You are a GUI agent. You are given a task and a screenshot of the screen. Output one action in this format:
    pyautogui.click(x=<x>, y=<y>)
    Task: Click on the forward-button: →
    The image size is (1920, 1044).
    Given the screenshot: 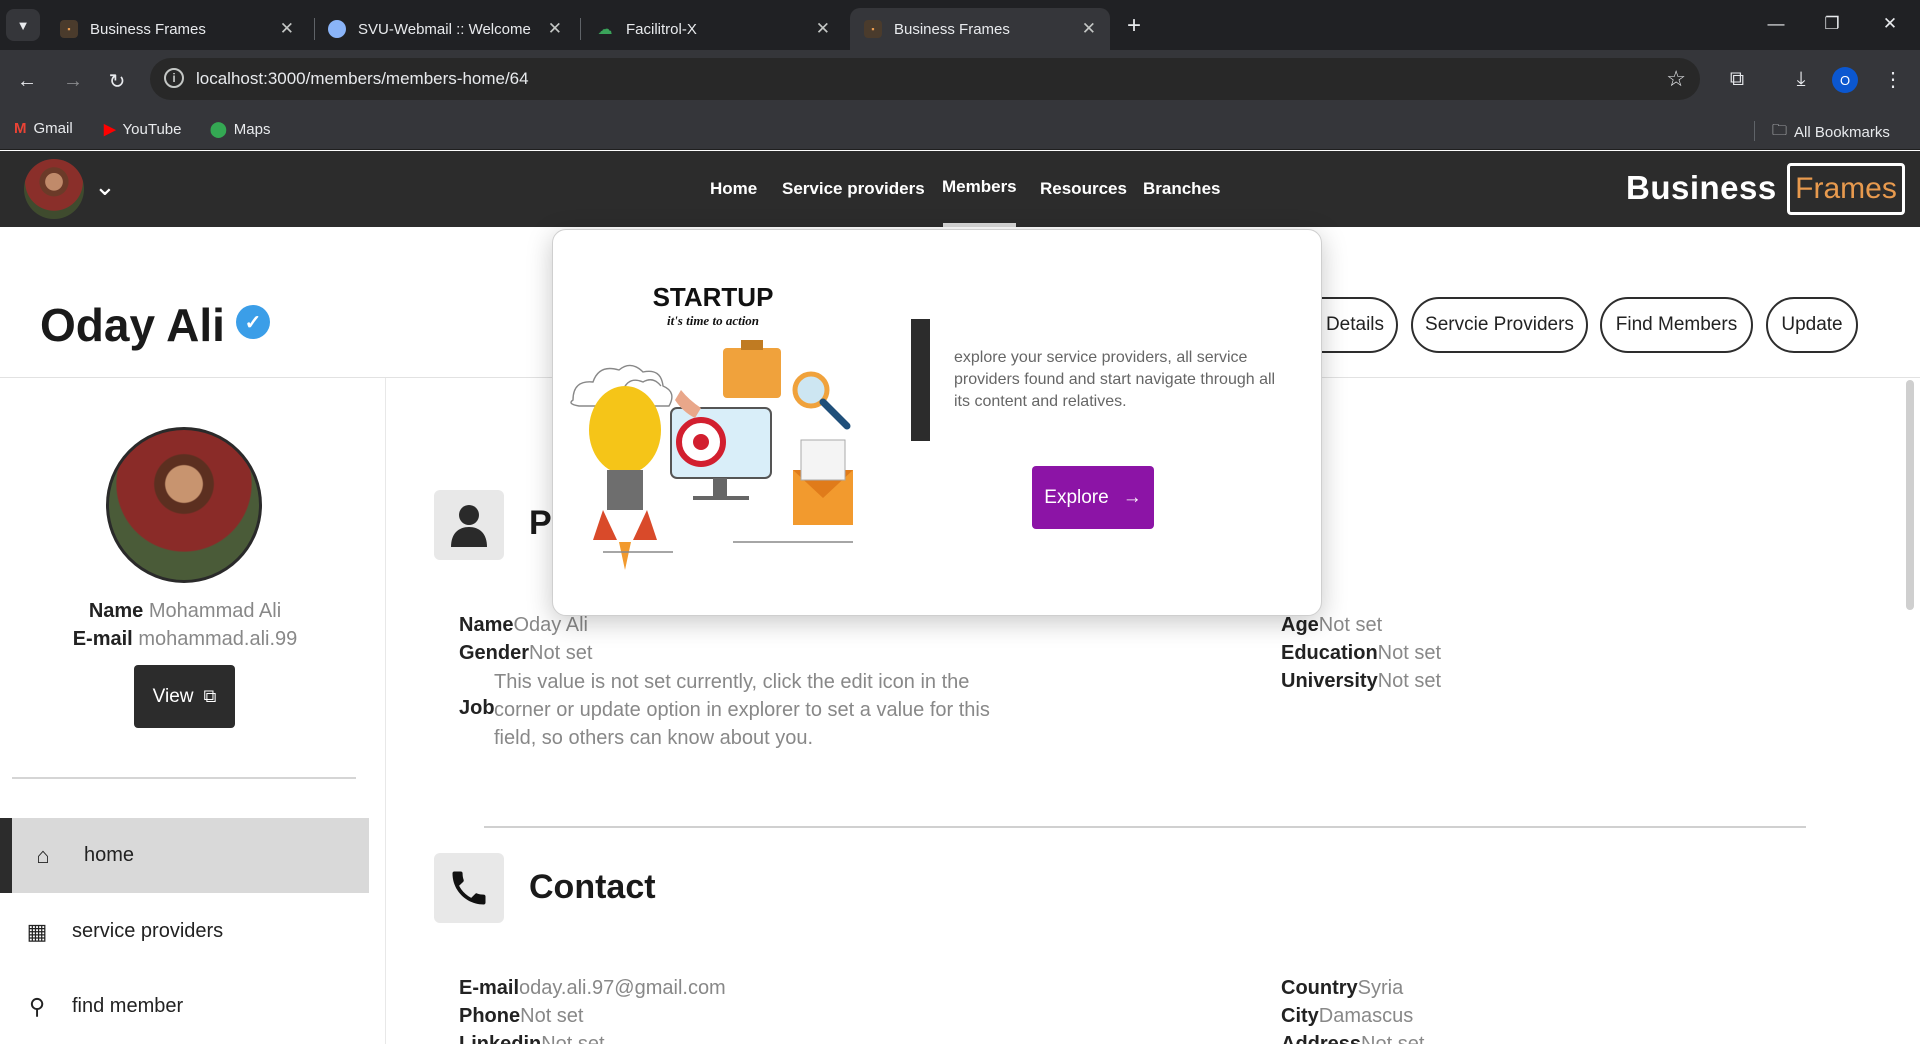 What is the action you would take?
    pyautogui.click(x=73, y=81)
    